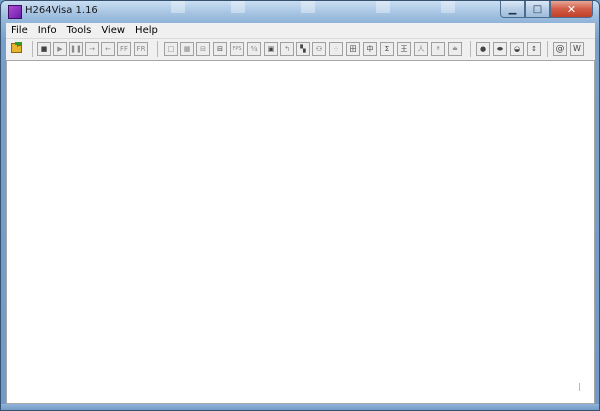  I want to click on window-title: H264Visa 1.16, so click(61, 10).